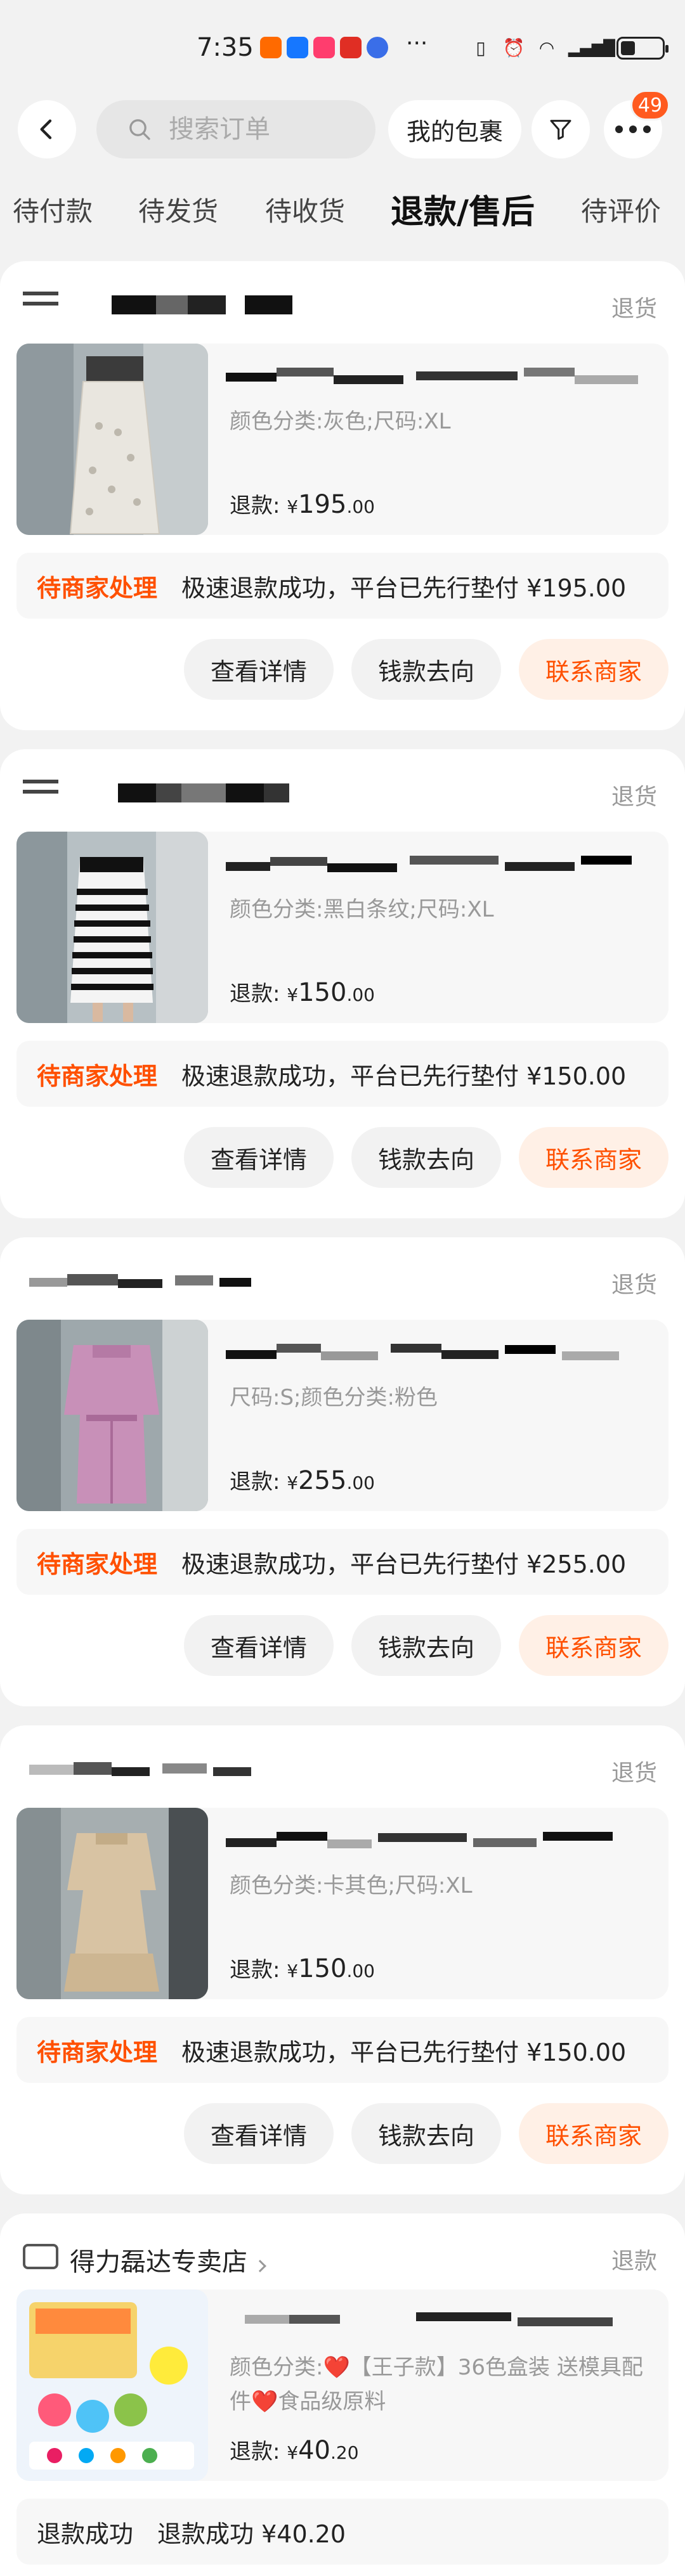 The height and width of the screenshot is (2576, 685). I want to click on order-tabs: 待付款 待发货 待收货 退款/售后 待评价, so click(342, 215).